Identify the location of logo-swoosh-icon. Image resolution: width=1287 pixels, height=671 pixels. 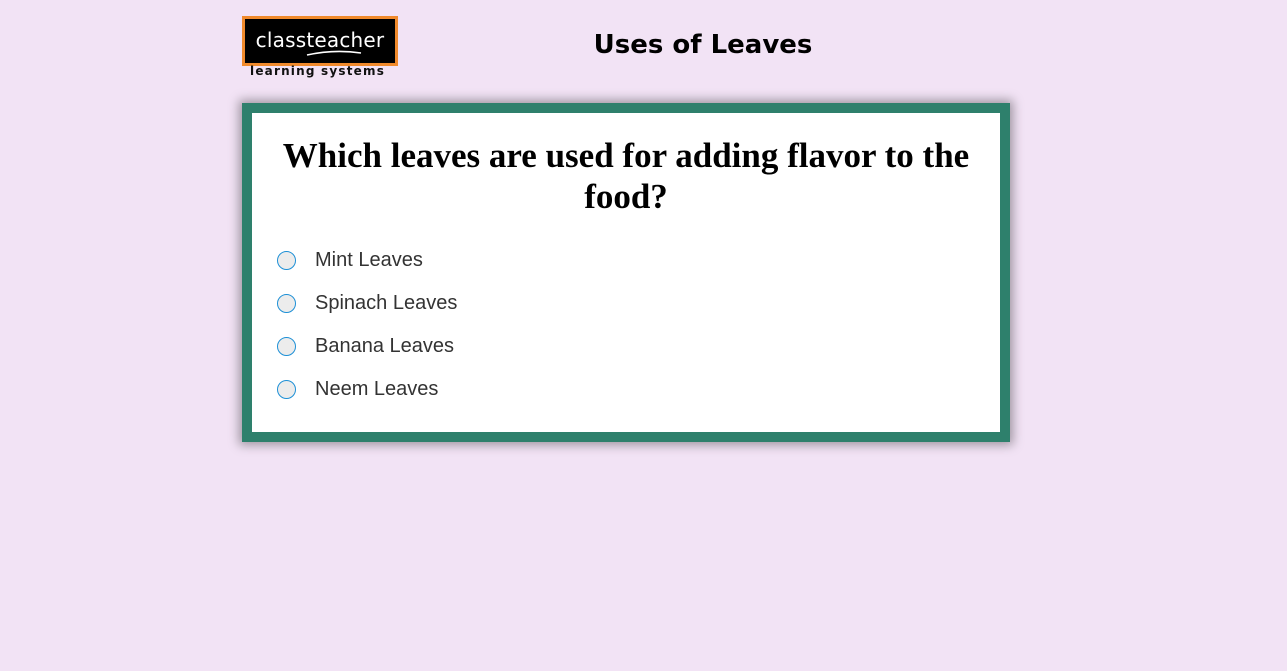
(334, 53).